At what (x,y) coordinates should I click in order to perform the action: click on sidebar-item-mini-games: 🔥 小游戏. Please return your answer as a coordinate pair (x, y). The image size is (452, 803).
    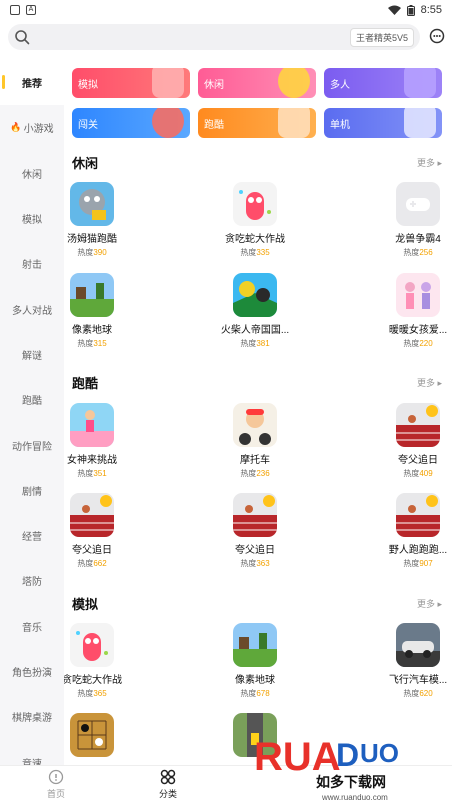
    Looking at the image, I should click on (32, 127).